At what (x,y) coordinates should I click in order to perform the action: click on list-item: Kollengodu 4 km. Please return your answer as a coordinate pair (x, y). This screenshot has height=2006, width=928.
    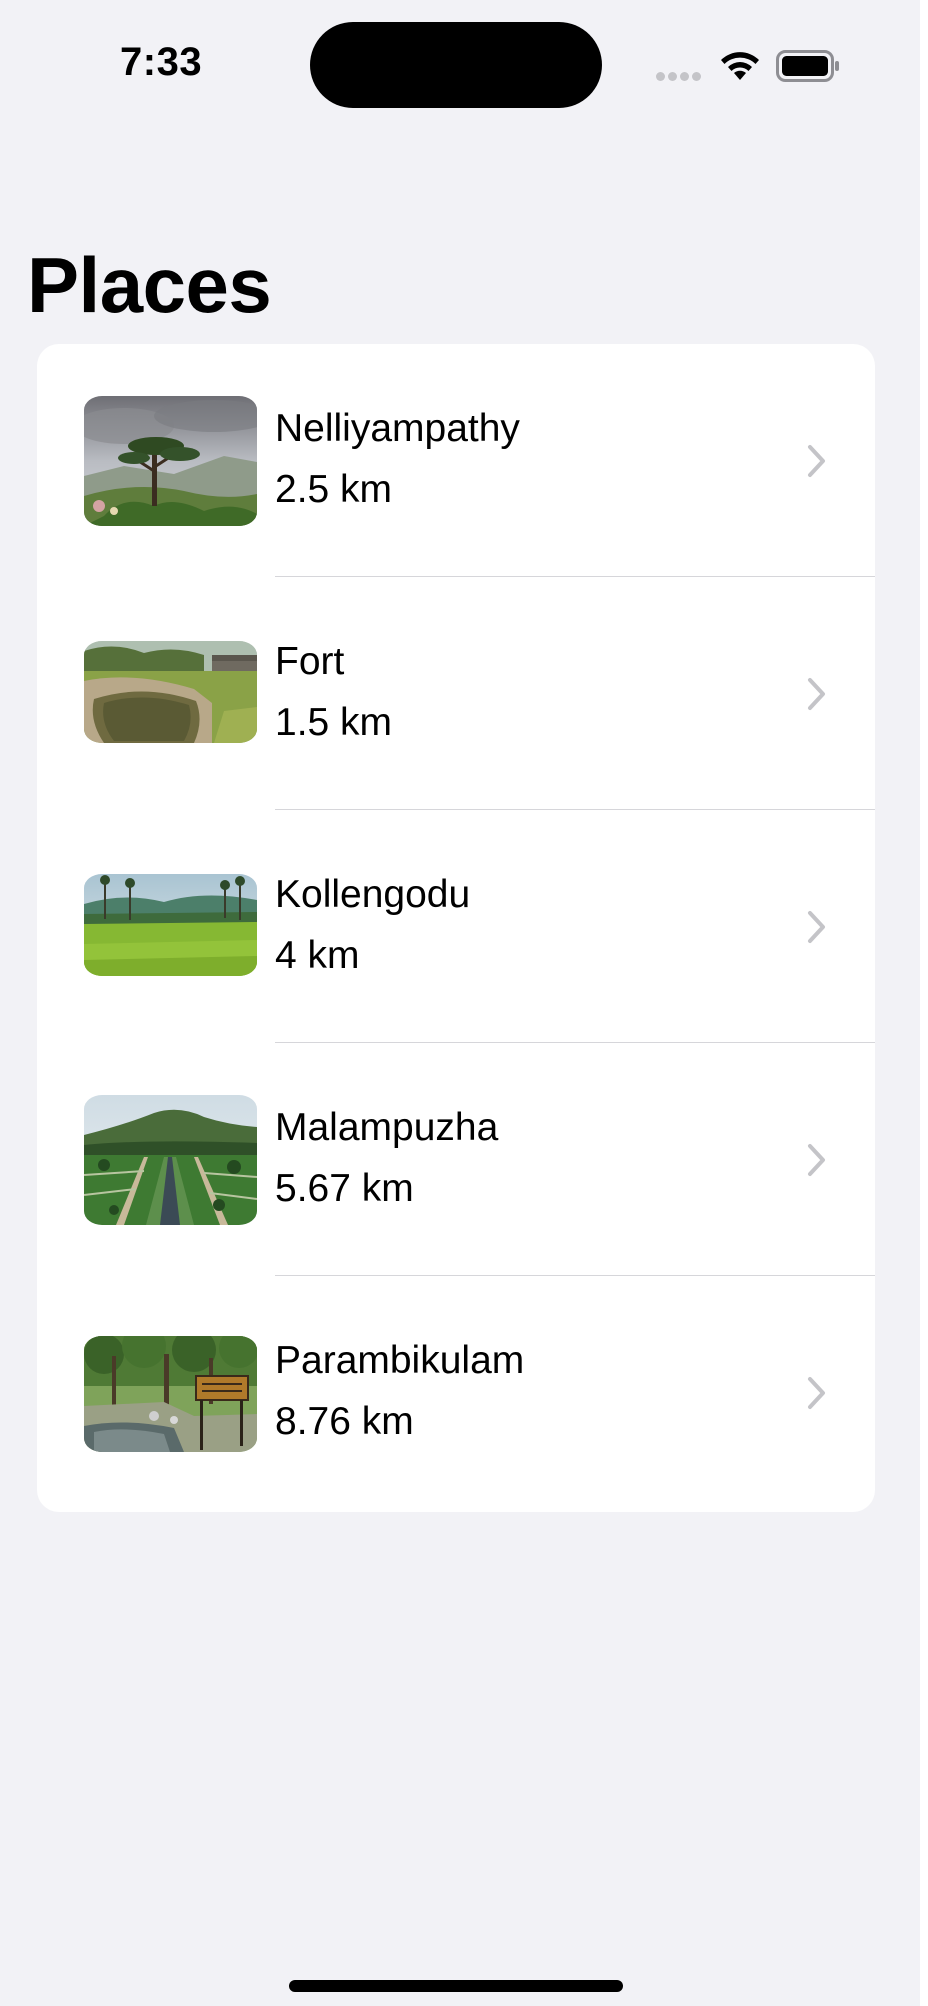
    Looking at the image, I should click on (456, 926).